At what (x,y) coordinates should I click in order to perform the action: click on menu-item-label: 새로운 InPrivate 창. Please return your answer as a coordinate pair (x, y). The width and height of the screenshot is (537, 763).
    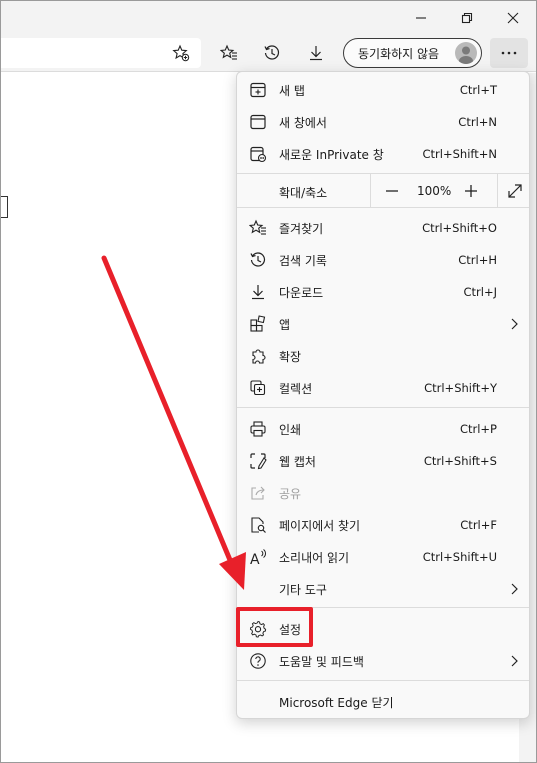
    Looking at the image, I should click on (331, 155).